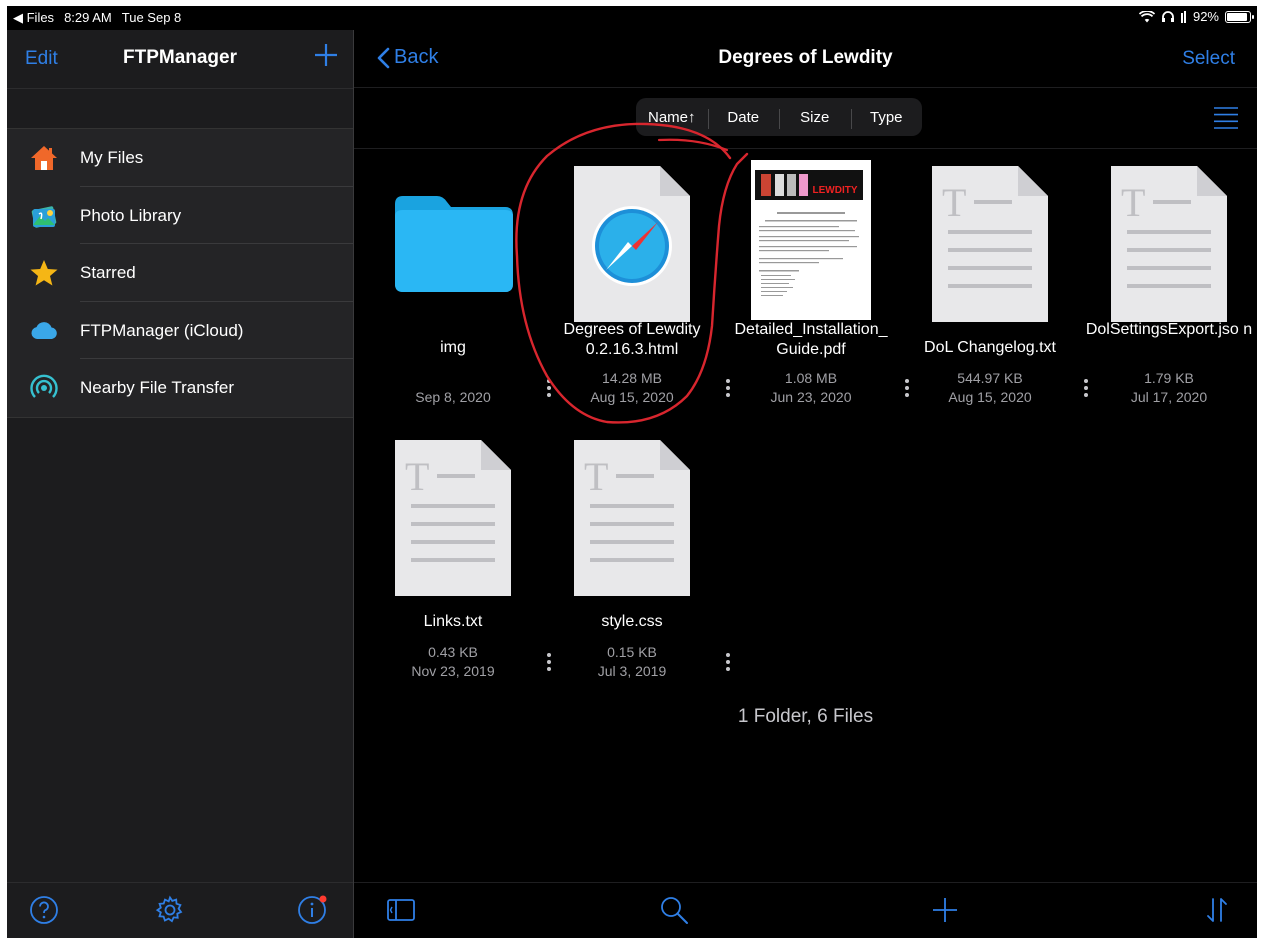 The height and width of the screenshot is (938, 1264). I want to click on safari-file-icon, so click(632, 244).